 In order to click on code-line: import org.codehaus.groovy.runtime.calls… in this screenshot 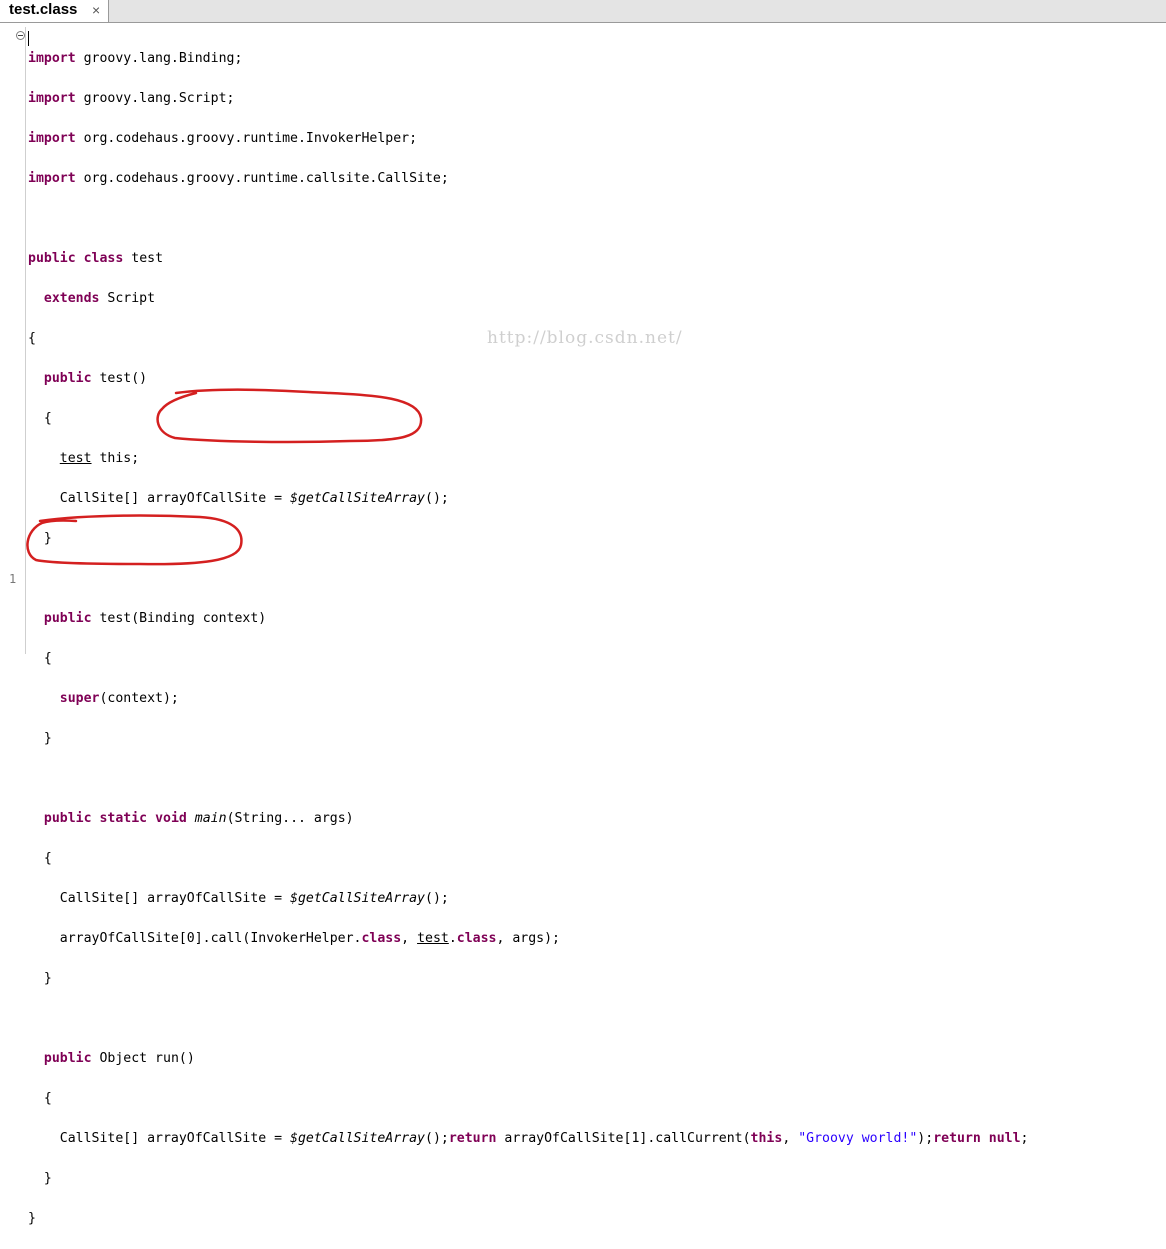, I will do `click(528, 179)`.